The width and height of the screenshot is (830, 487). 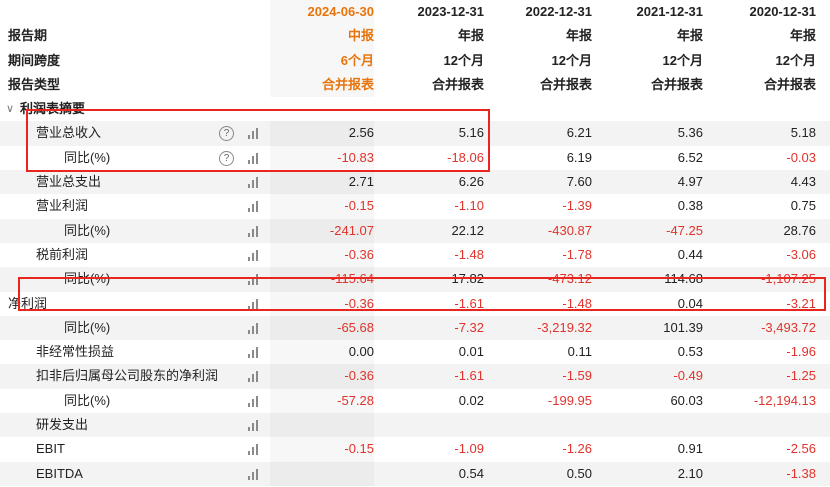 What do you see at coordinates (784, 400) in the screenshot?
I see `value-cell: -12,194.13` at bounding box center [784, 400].